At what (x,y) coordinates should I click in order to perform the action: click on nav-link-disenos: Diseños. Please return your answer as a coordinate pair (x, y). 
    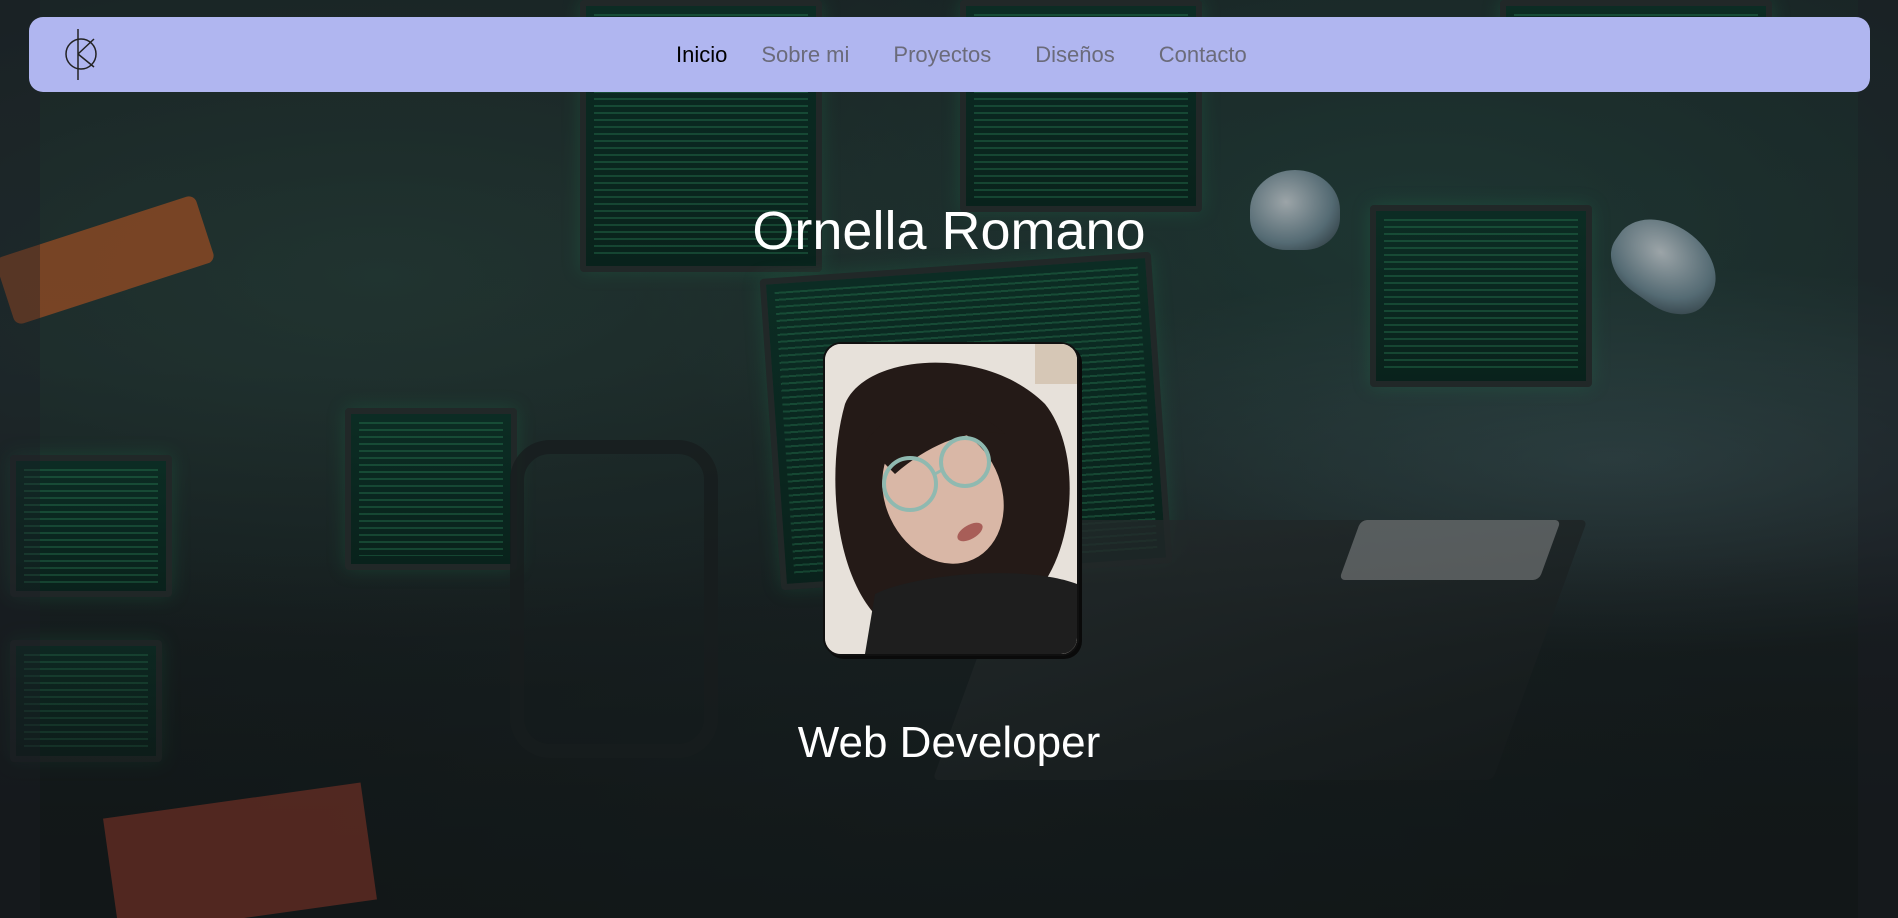
    Looking at the image, I should click on (1074, 55).